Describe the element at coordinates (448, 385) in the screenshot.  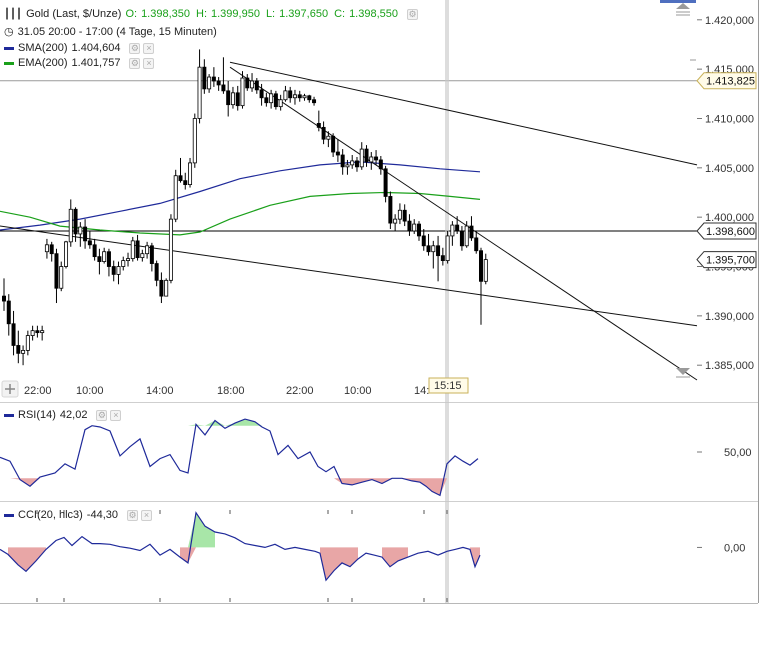
I see `time-cursor-label: 15:15` at that location.